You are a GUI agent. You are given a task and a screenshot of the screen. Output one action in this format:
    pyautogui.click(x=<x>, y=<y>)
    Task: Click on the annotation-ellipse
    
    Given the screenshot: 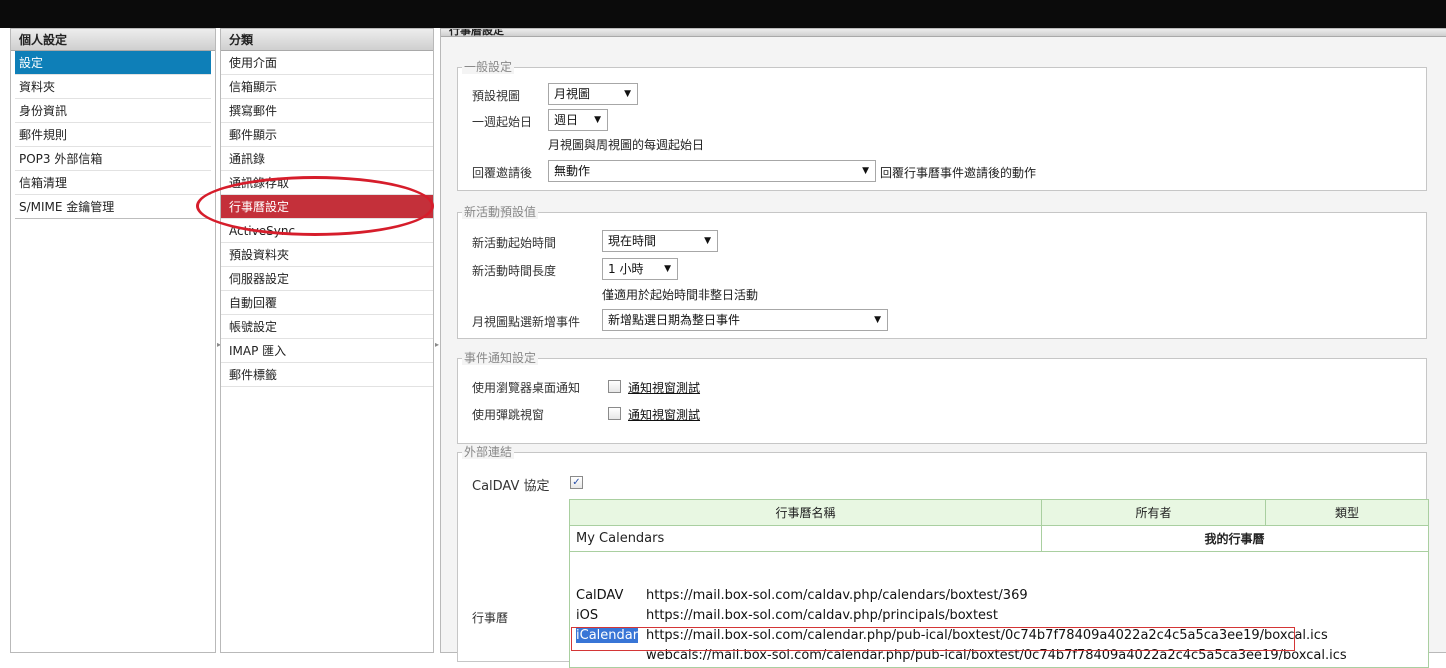 What is the action you would take?
    pyautogui.click(x=315, y=206)
    